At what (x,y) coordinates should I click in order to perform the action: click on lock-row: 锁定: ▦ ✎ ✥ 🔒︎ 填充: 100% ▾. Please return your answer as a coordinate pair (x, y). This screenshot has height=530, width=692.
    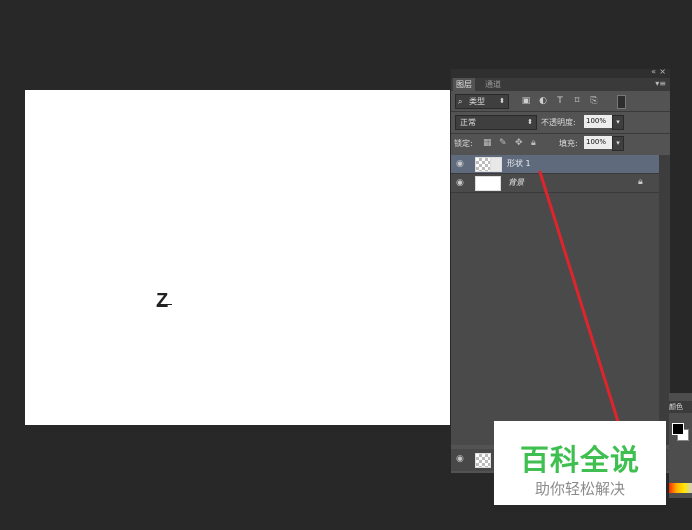
    Looking at the image, I should click on (560, 144).